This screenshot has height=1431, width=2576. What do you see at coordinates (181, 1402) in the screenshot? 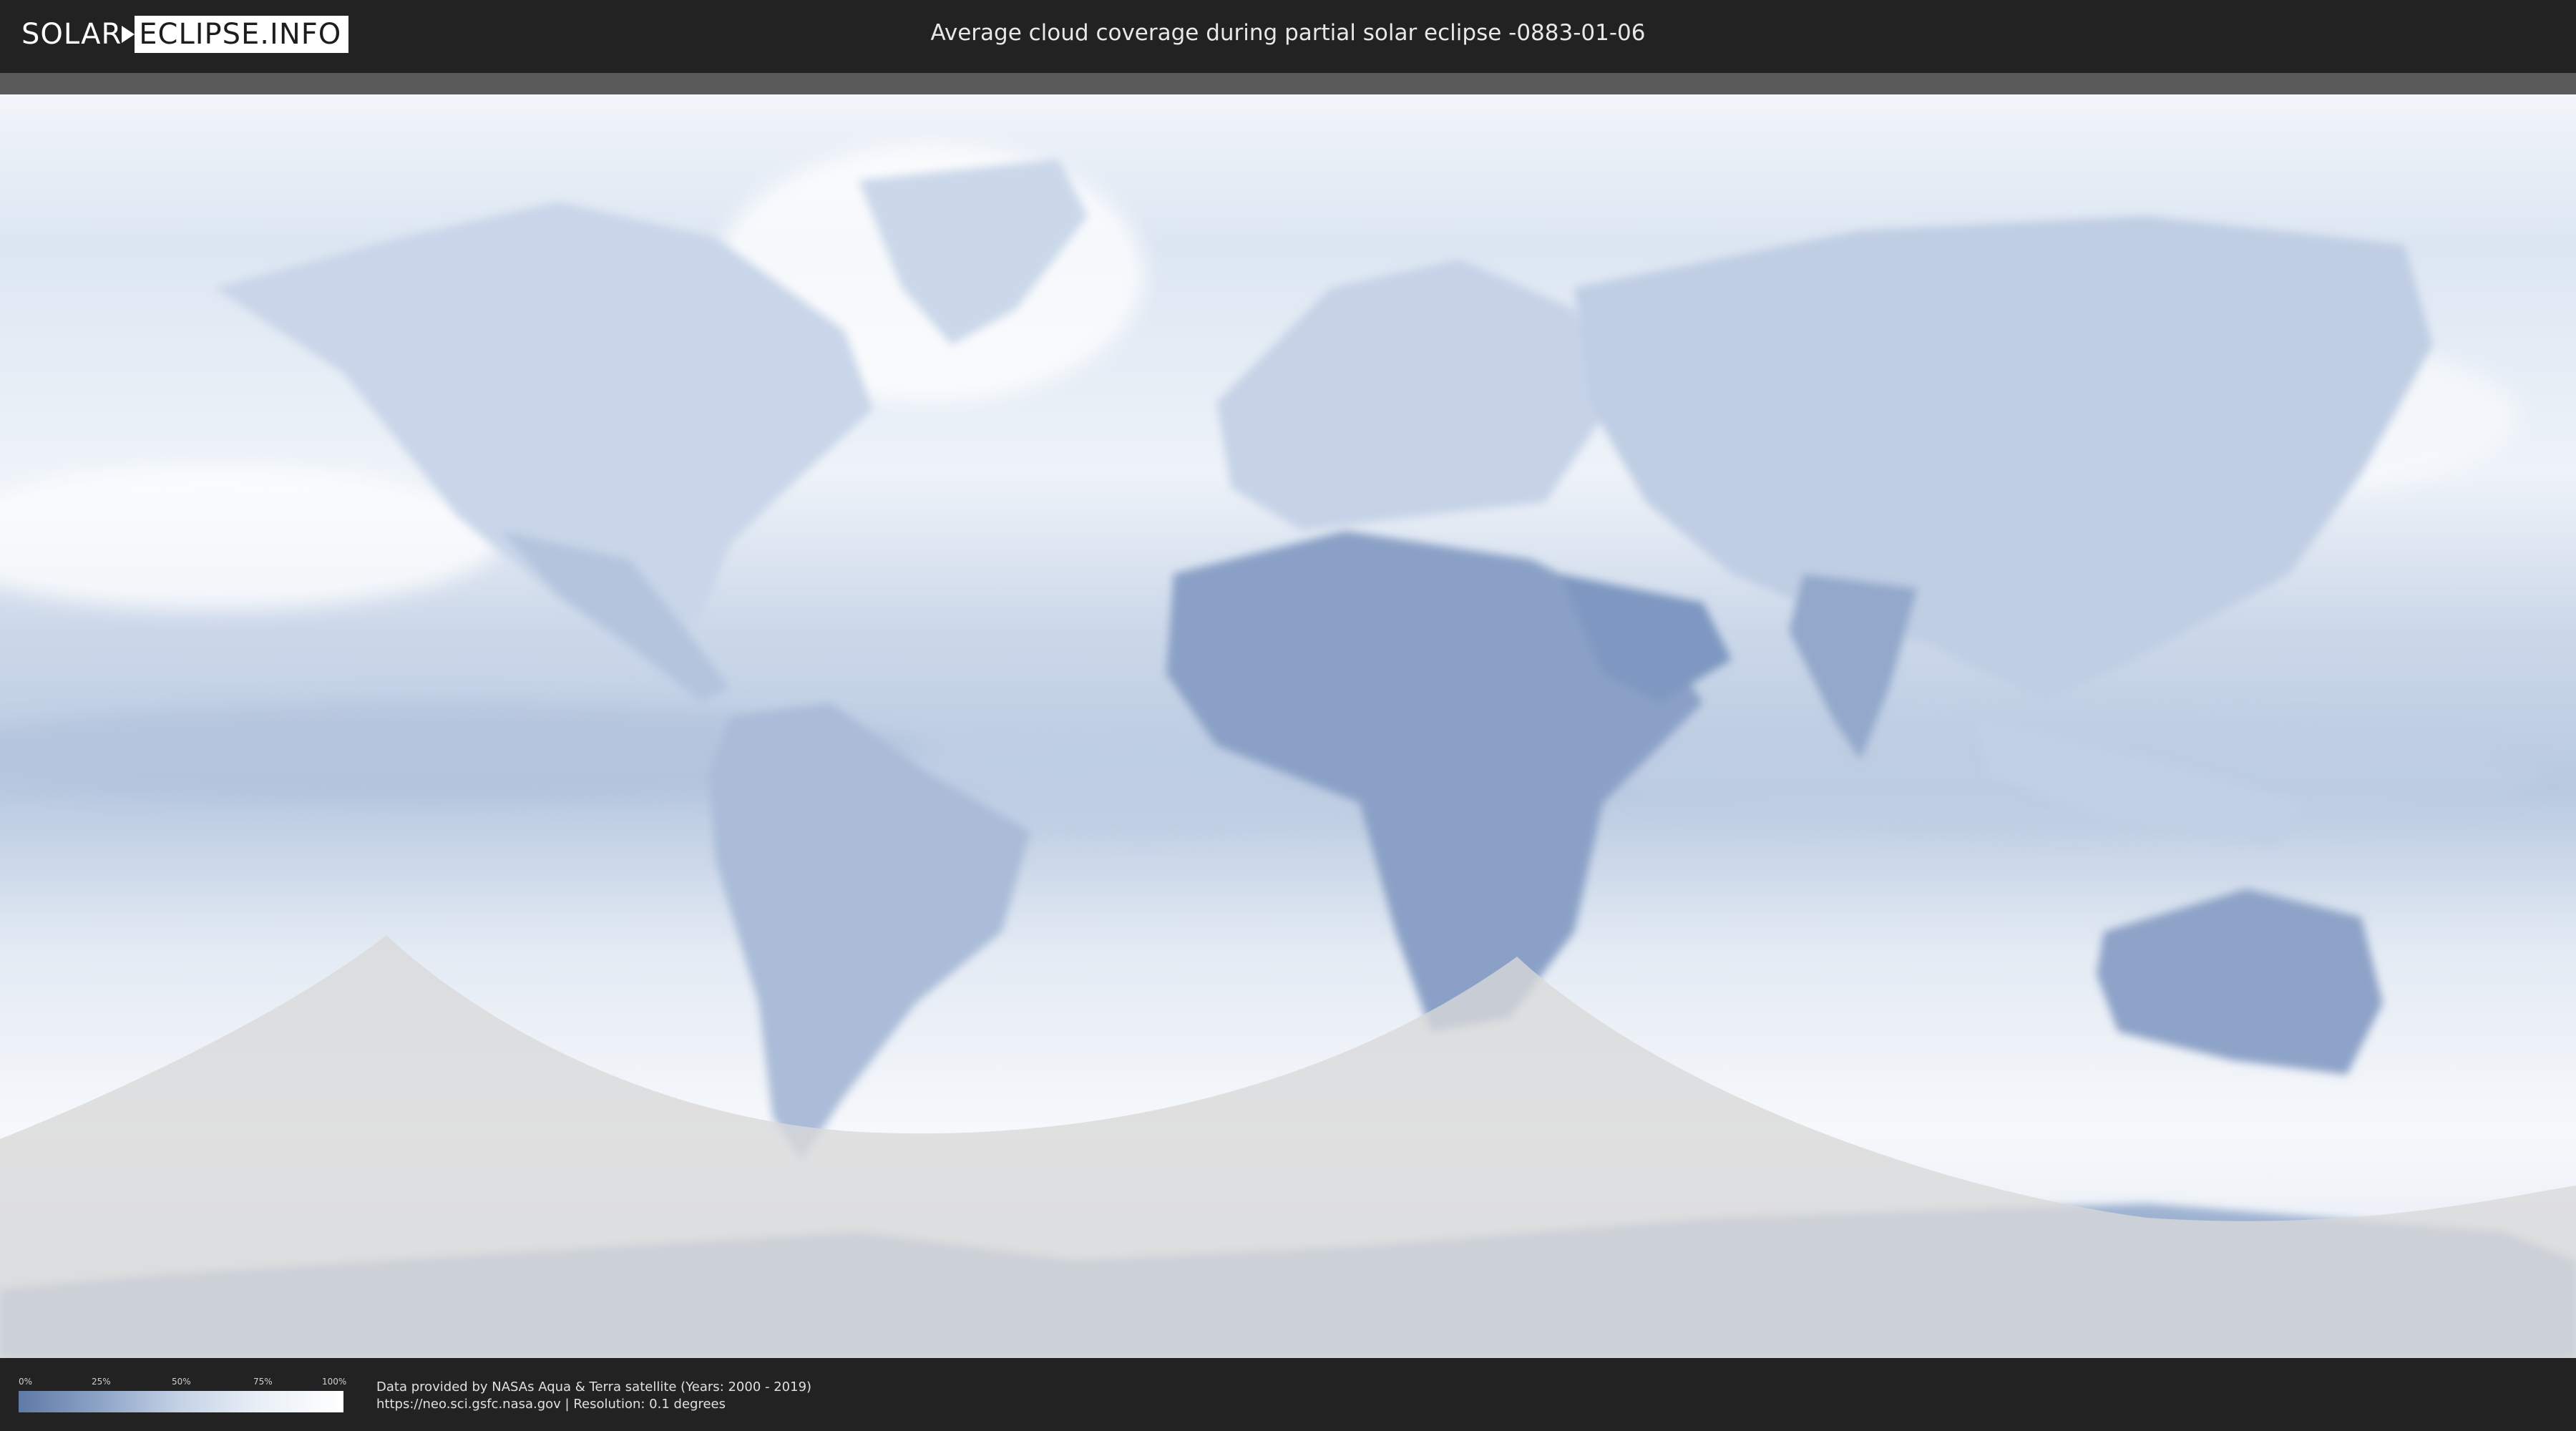
I see `cloud-coverage-legend` at bounding box center [181, 1402].